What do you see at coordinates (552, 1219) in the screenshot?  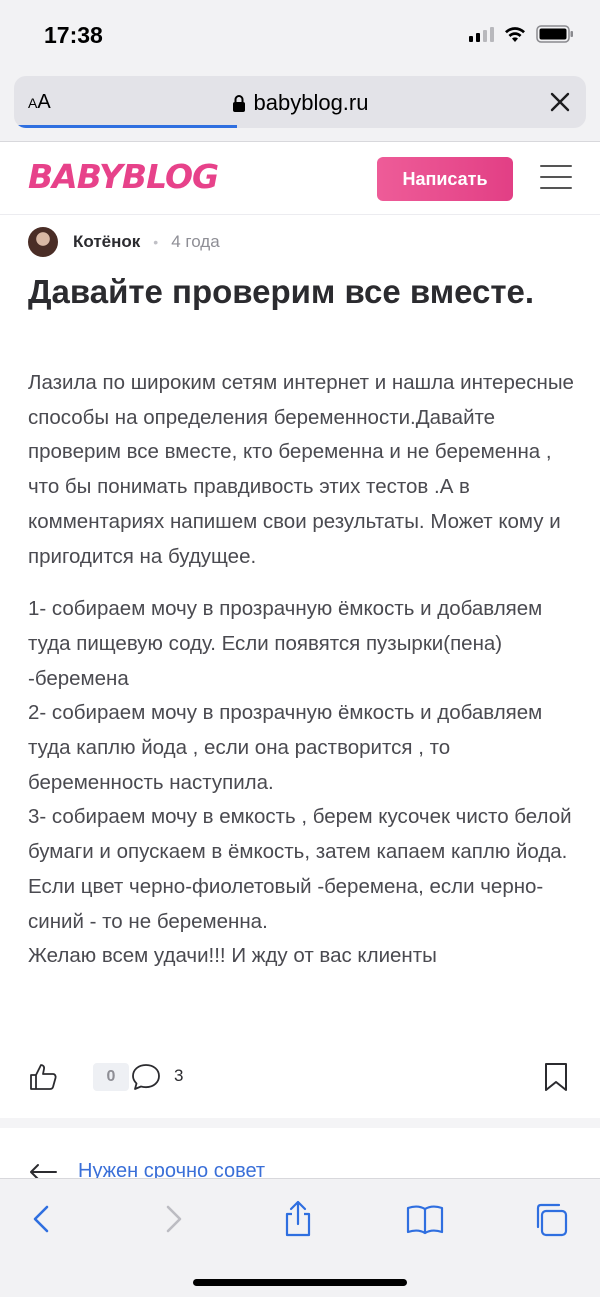 I see `tabs-icon` at bounding box center [552, 1219].